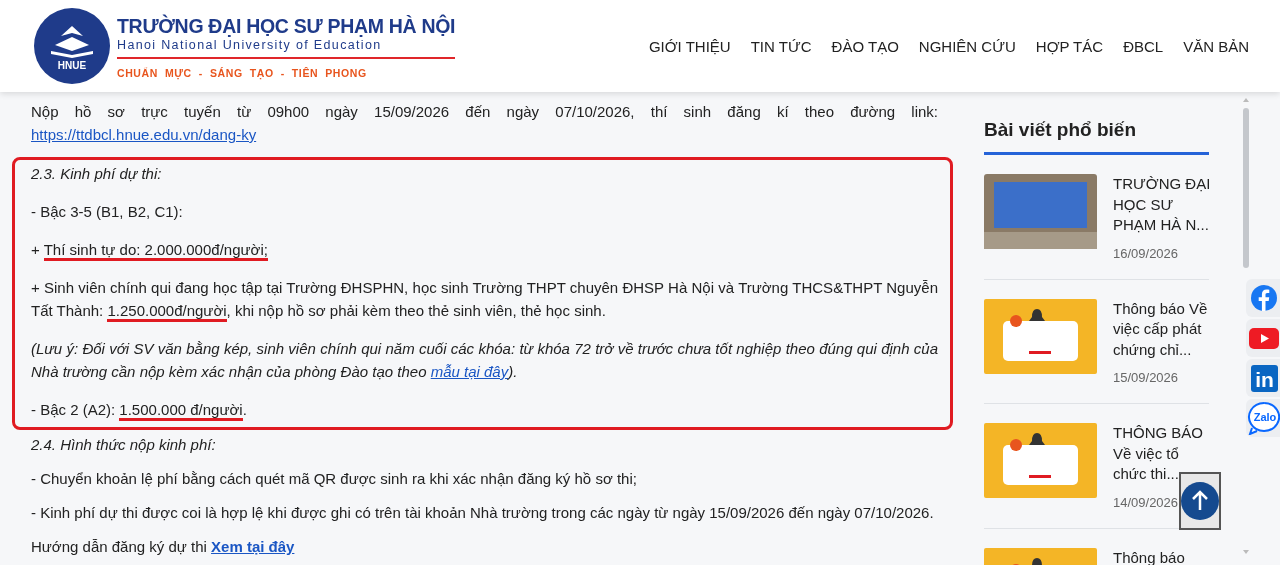 The width and height of the screenshot is (1280, 565). Describe the element at coordinates (484, 360) in the screenshot. I see `note-paragraph: (Lưu ý: Đối với SV văn bằng kép, sinh viên chính qui năm cuối các khóa: từ khóa 72 trở về trước chưa tốt nghiệp theo đúng qui định của Nhà trường cần nộp kèm xác nhận của phòng Đào tạo theo mẫu tại đây).` at that location.